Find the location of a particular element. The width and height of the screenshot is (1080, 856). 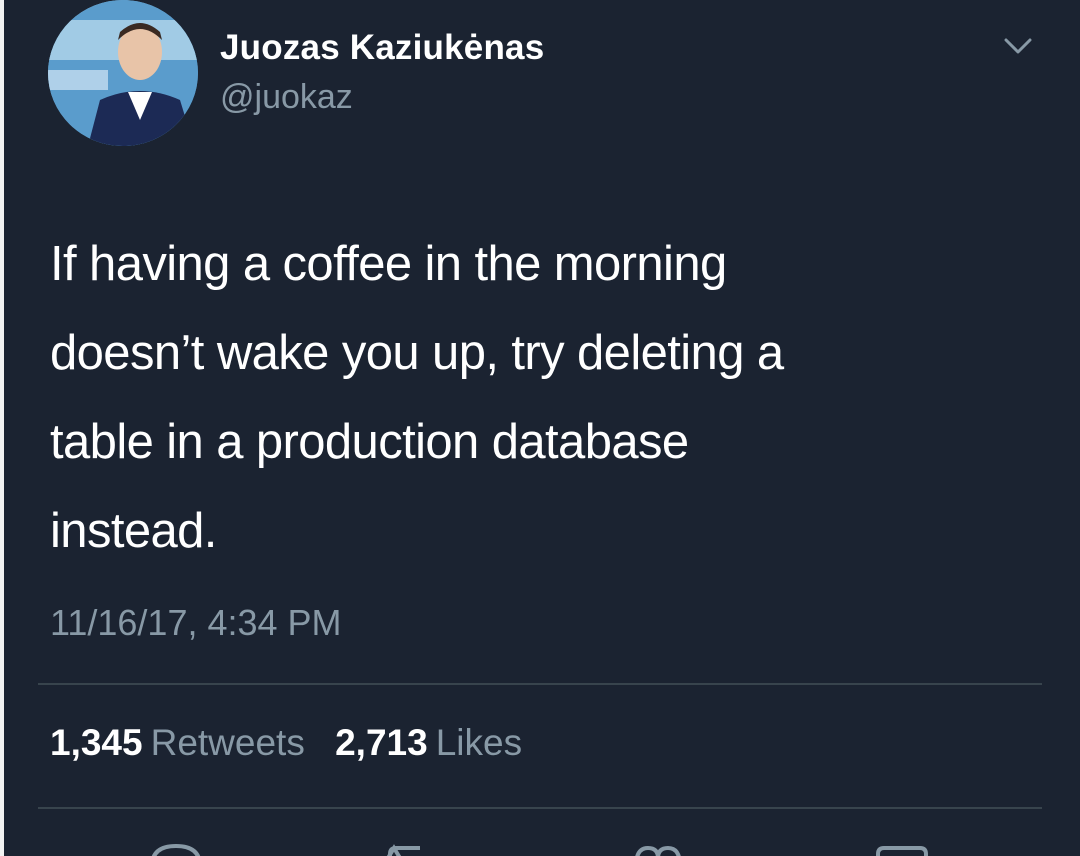

share-icon is located at coordinates (902, 846).